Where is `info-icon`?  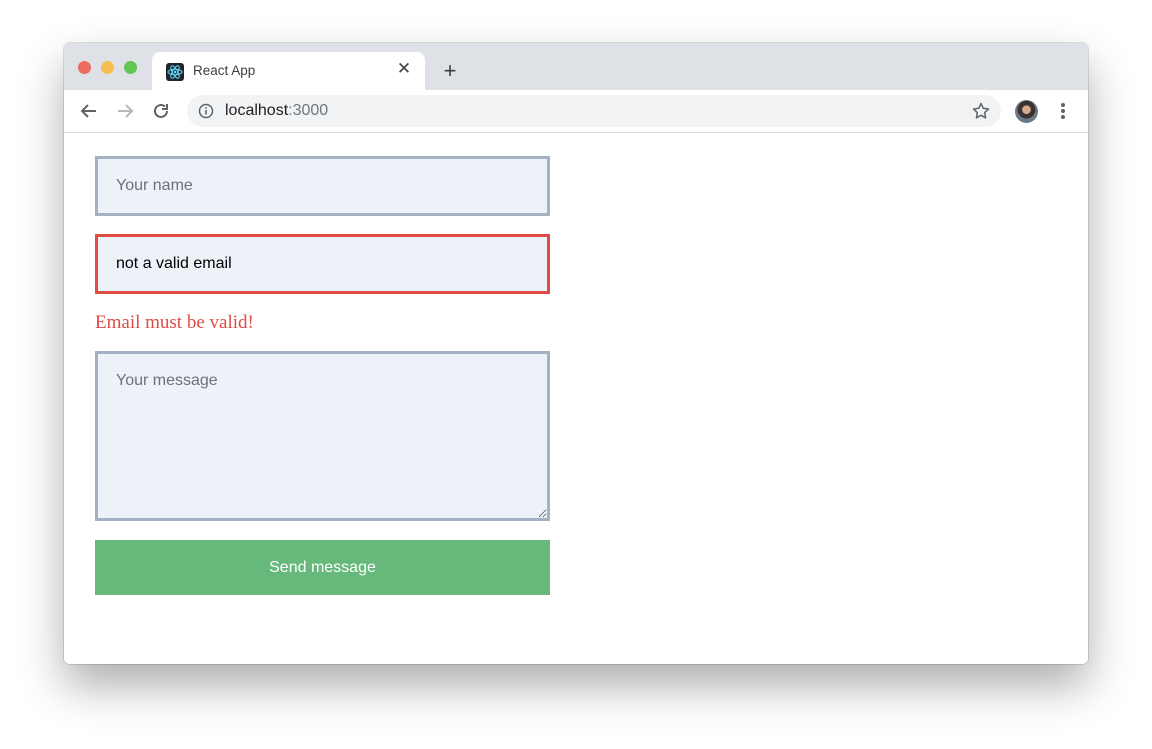
info-icon is located at coordinates (206, 111).